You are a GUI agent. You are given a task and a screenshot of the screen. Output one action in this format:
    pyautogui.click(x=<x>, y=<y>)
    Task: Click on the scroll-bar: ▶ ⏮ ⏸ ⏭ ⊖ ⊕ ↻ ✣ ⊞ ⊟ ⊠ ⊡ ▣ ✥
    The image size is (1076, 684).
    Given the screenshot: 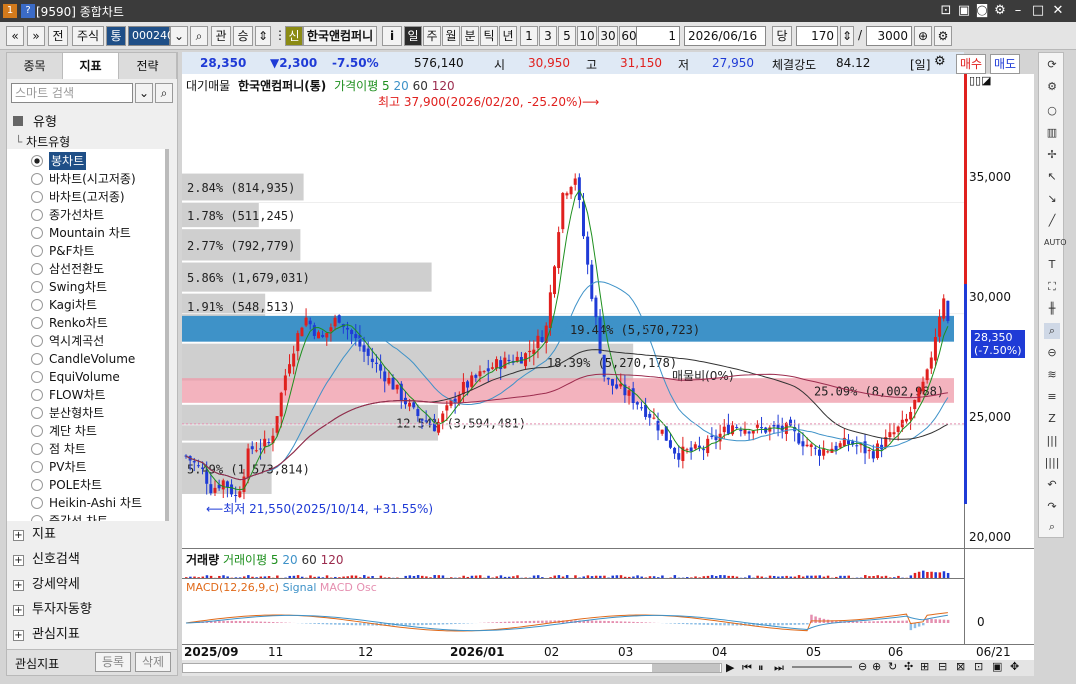 What is the action you would take?
    pyautogui.click(x=608, y=668)
    